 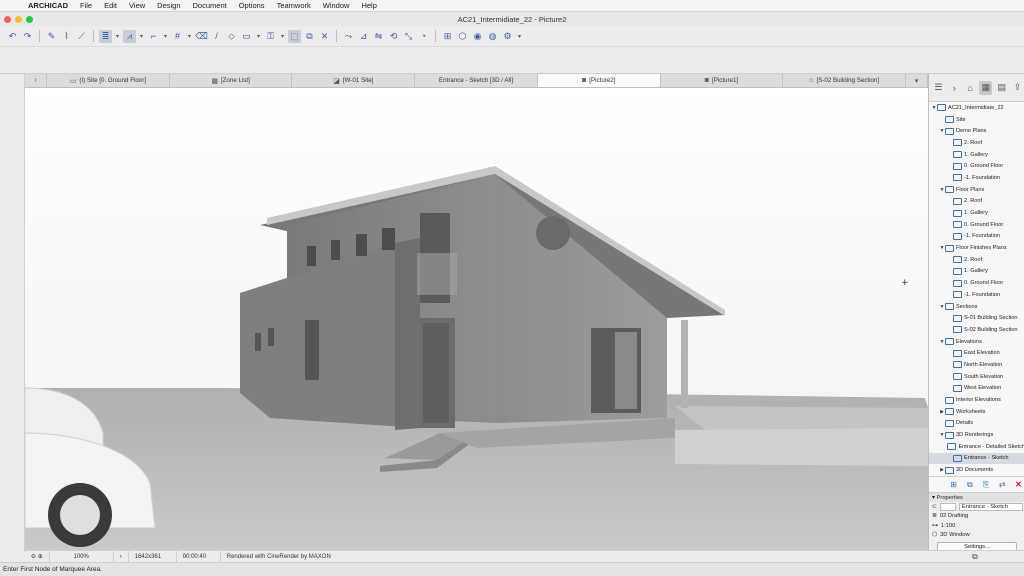 I want to click on tree-item: ▼ Demo Plans, so click(x=976, y=131).